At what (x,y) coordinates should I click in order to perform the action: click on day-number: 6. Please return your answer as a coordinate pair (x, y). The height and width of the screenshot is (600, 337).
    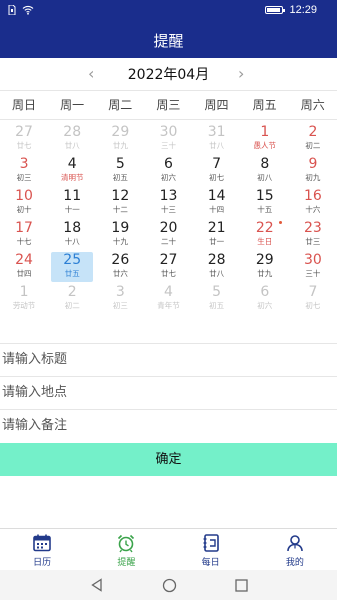
    Looking at the image, I should click on (265, 292).